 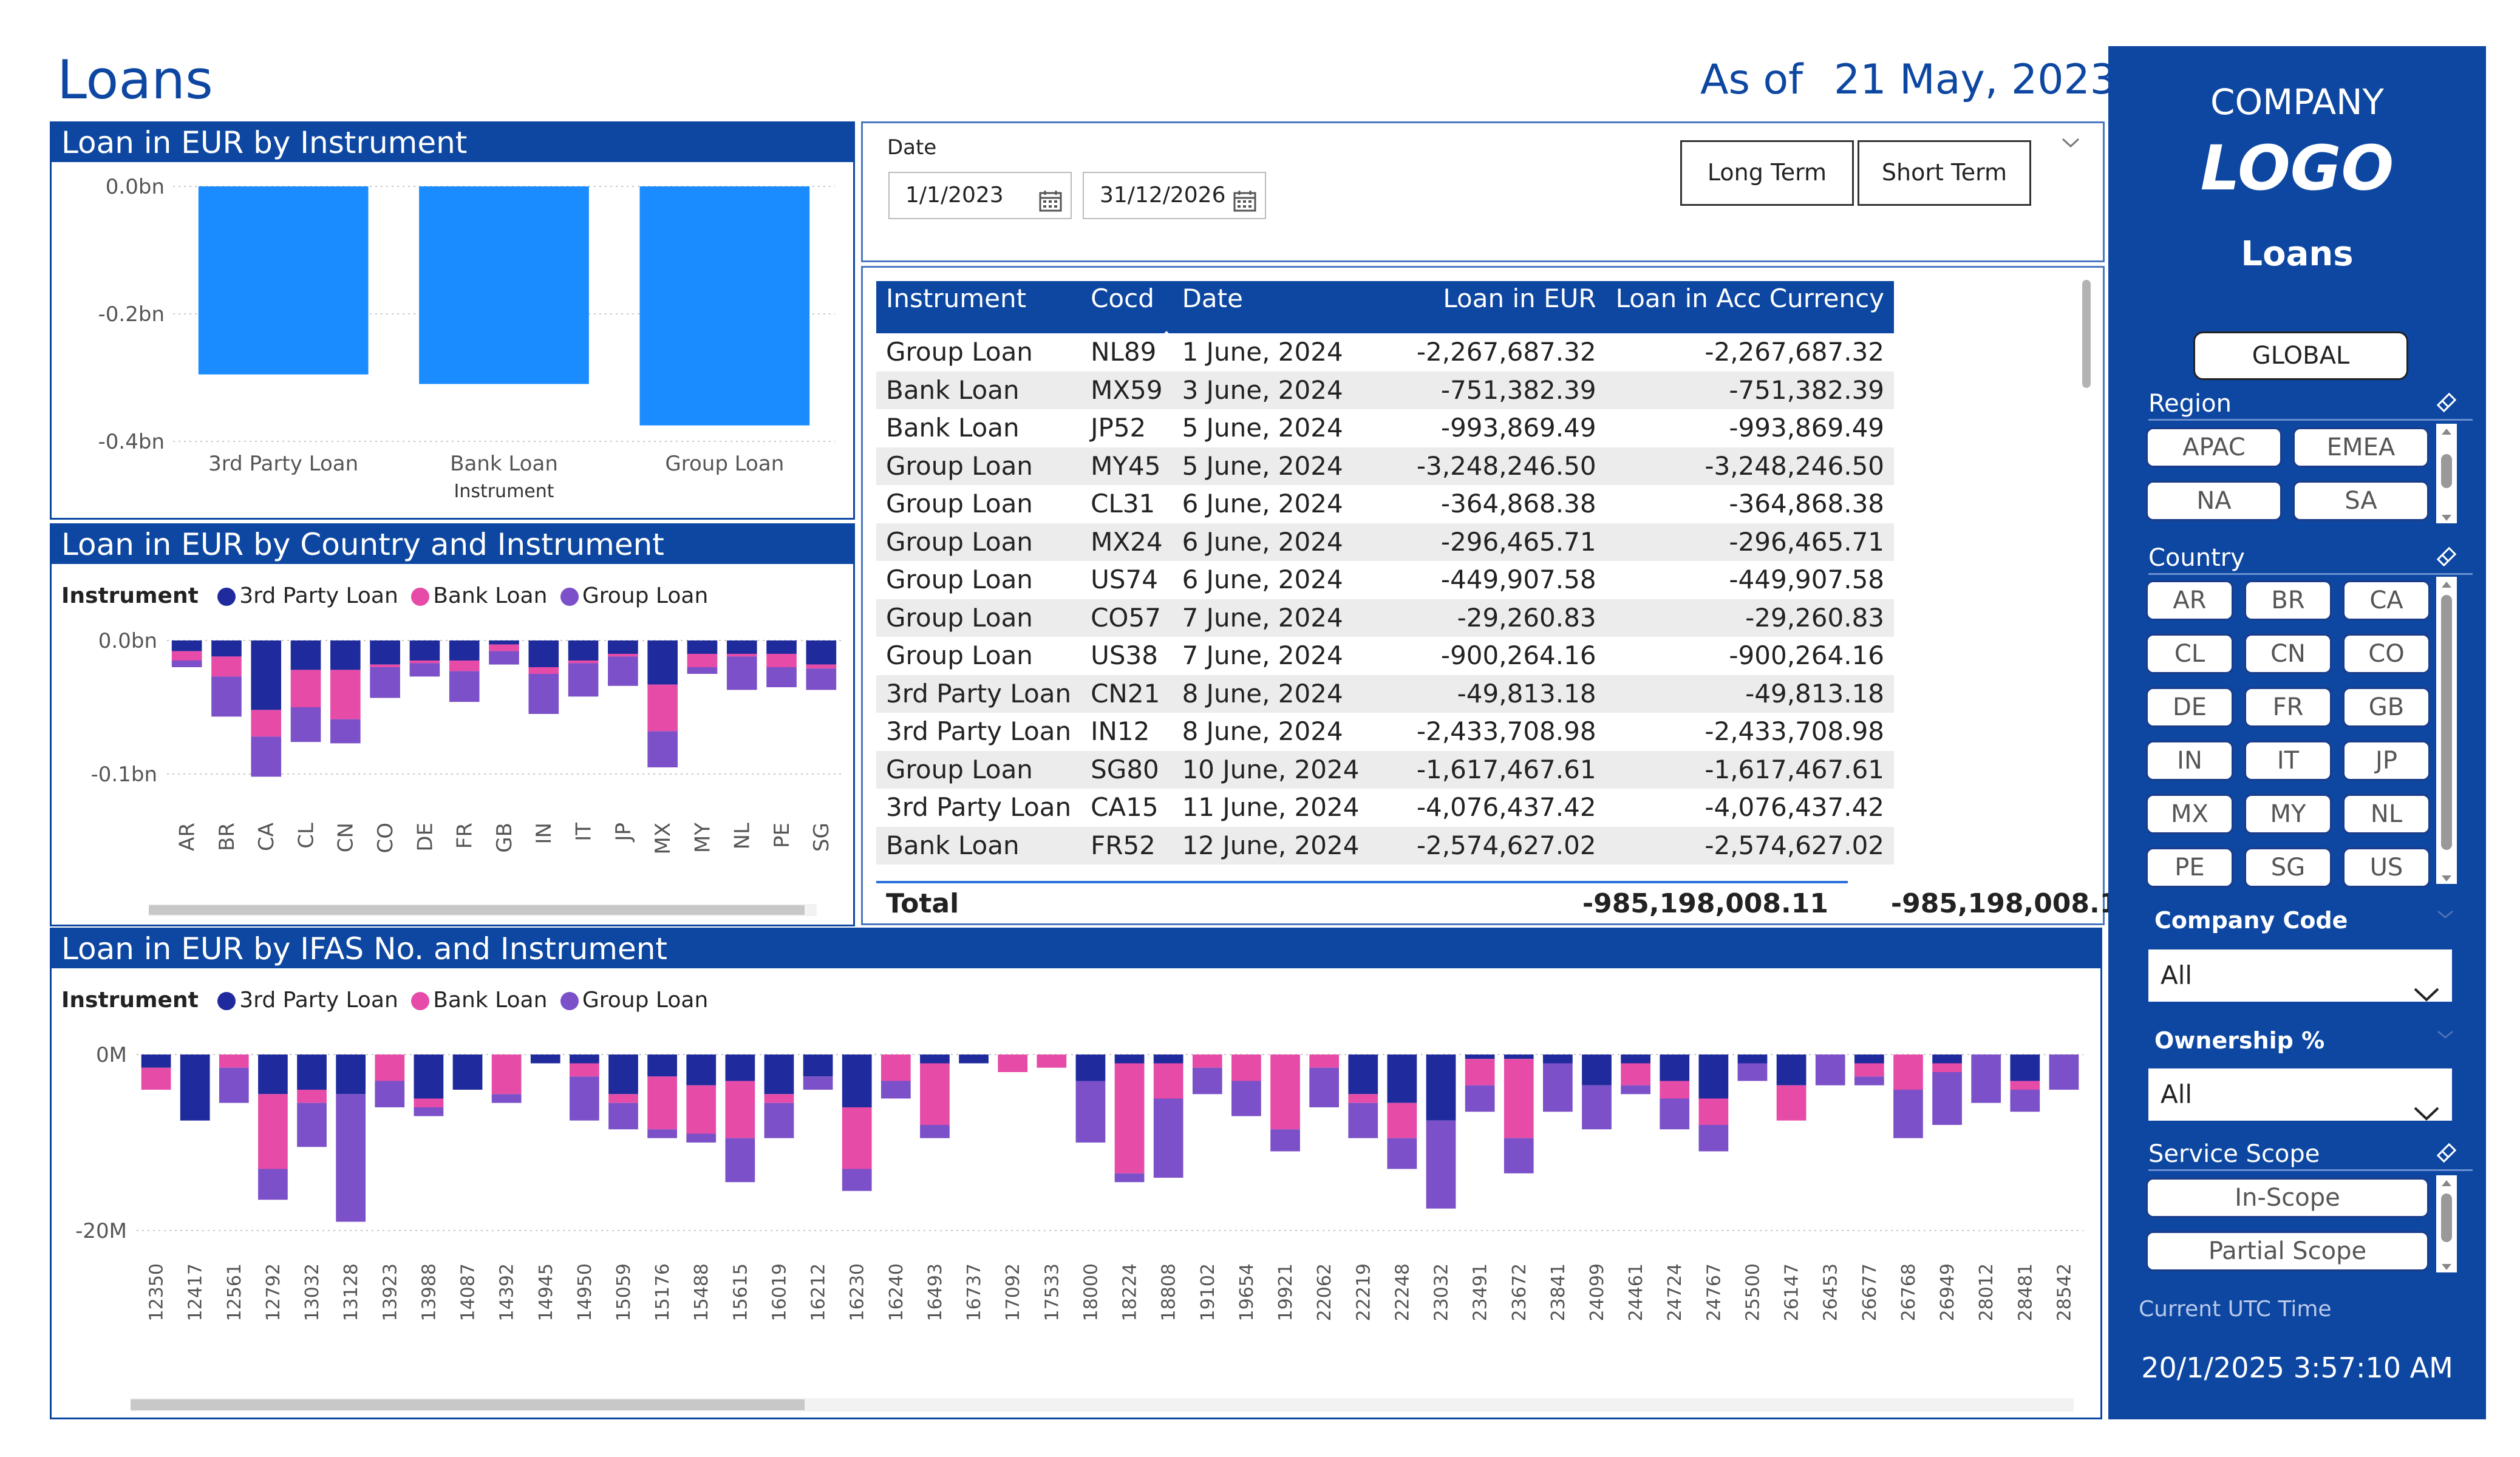 I want to click on country-chip-ar: AR, so click(x=2189, y=600).